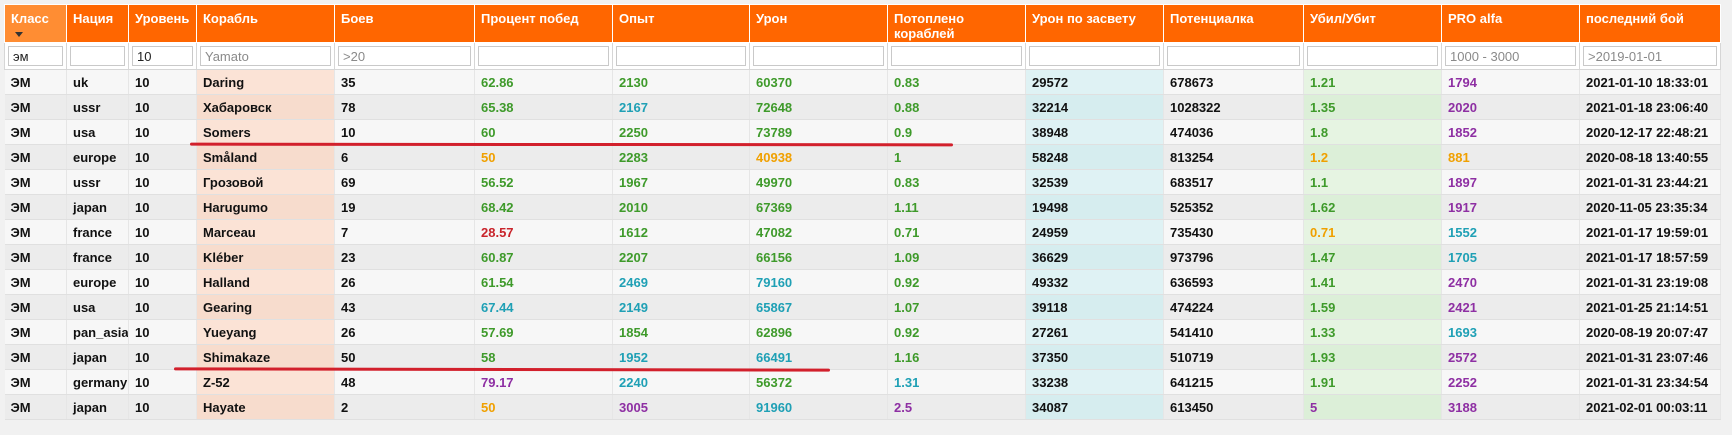 The image size is (1732, 435). I want to click on cell-battles: 48, so click(404, 382).